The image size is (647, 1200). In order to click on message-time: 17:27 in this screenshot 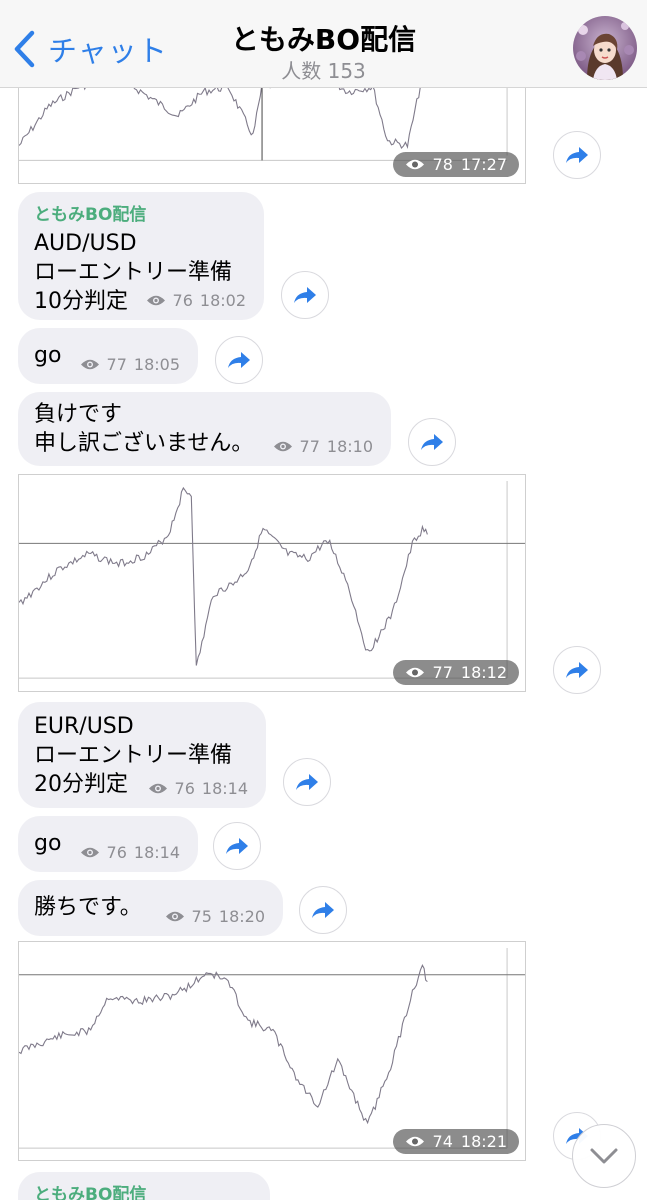, I will do `click(483, 164)`.